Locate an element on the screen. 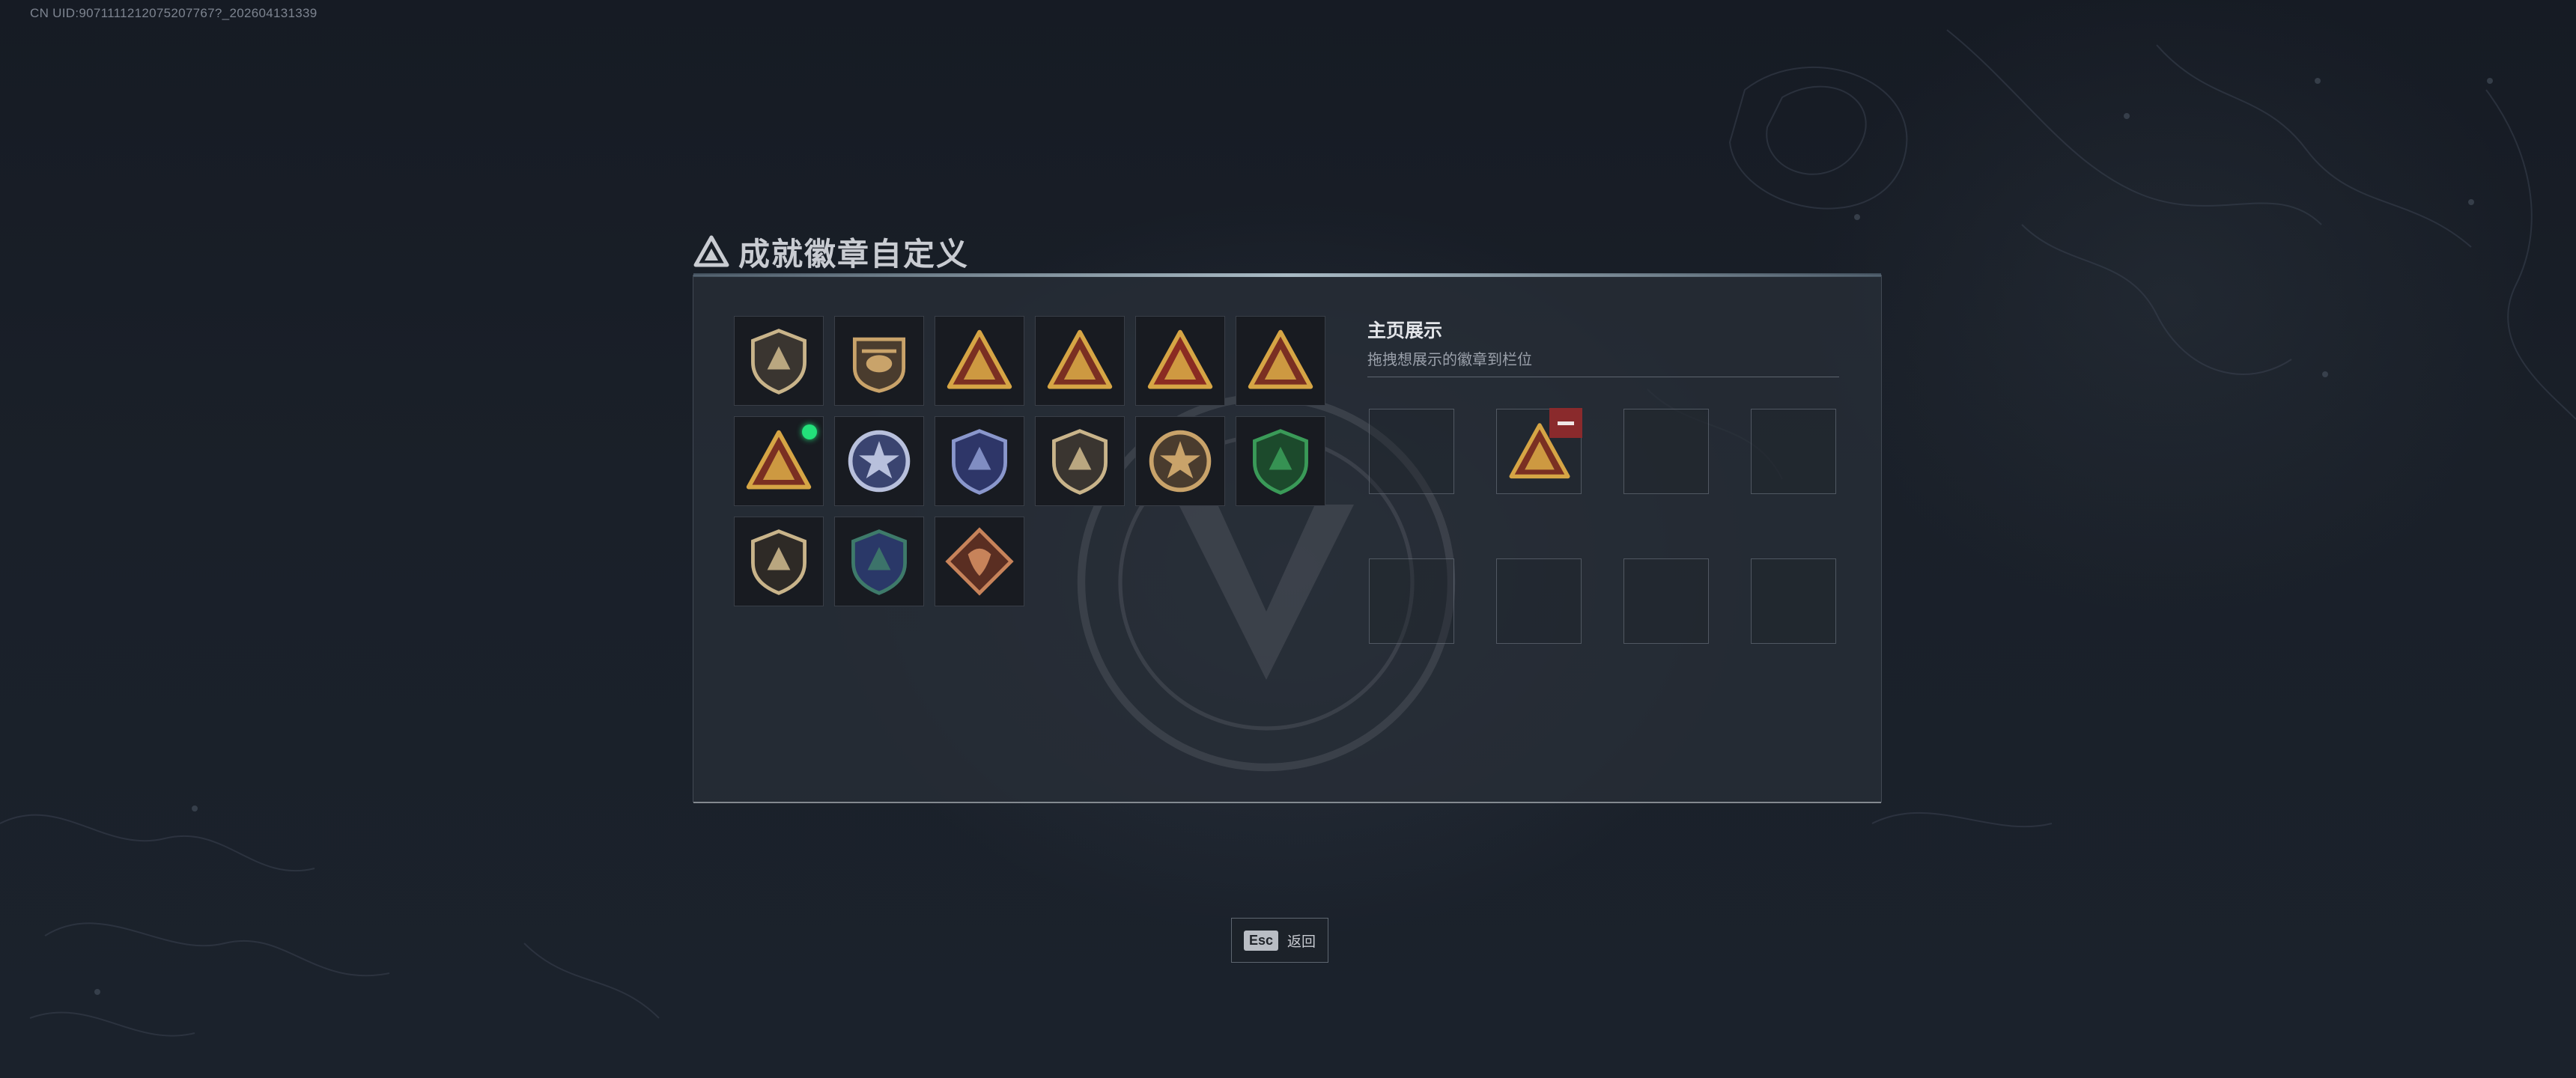 Image resolution: width=2576 pixels, height=1078 pixels. blue-shield-icon is located at coordinates (979, 462).